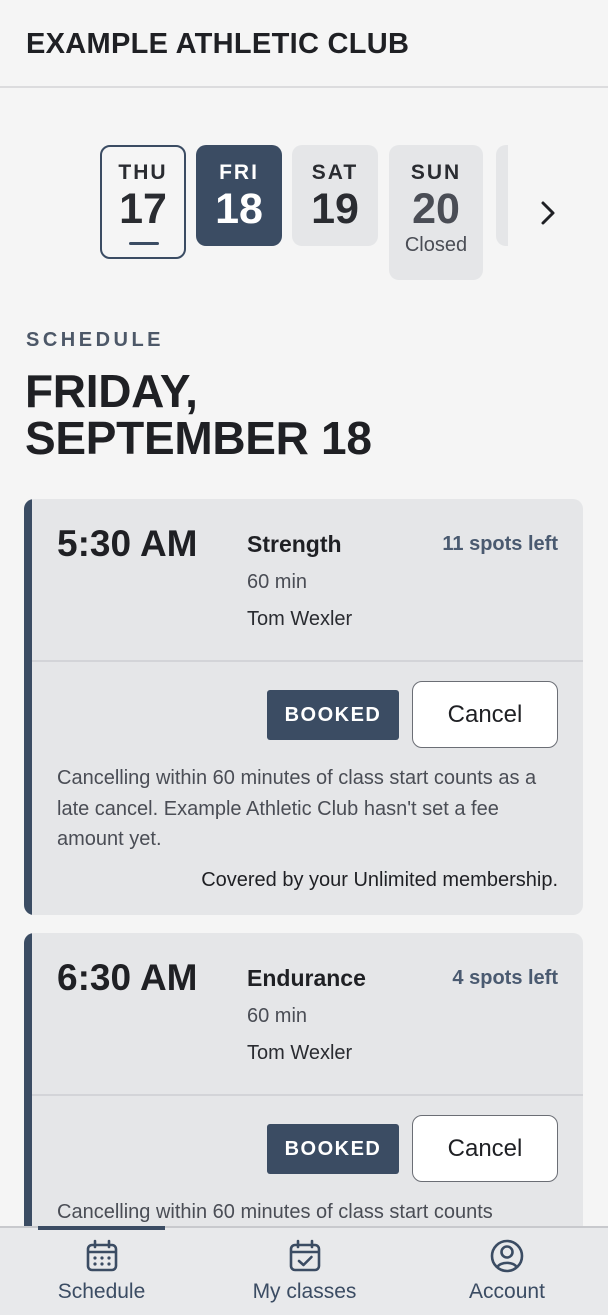 The width and height of the screenshot is (608, 1315). Describe the element at coordinates (304, 1255) in the screenshot. I see `calendar-check-icon` at that location.